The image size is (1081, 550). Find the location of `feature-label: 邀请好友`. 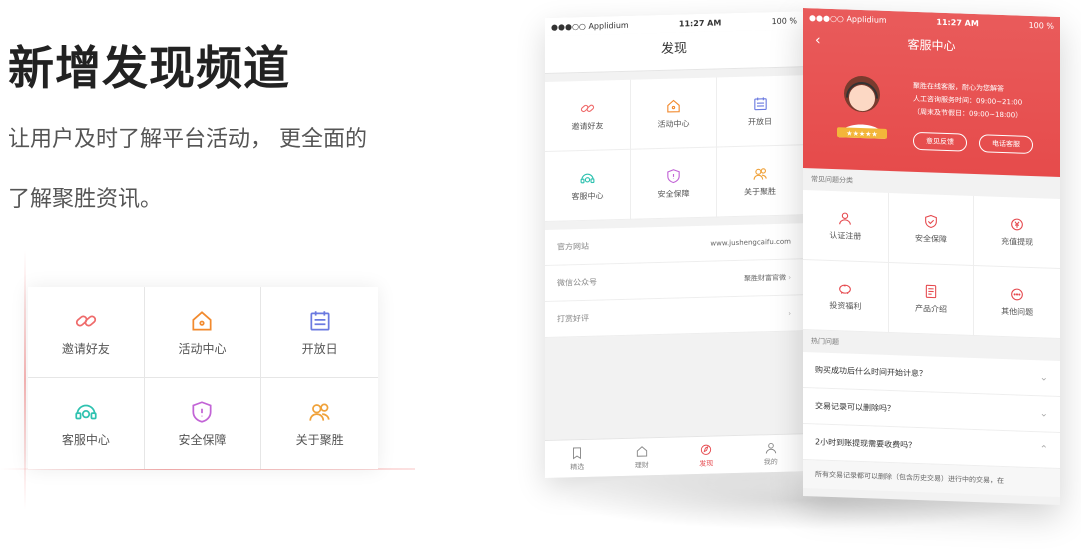

feature-label: 邀请好友 is located at coordinates (85, 348).